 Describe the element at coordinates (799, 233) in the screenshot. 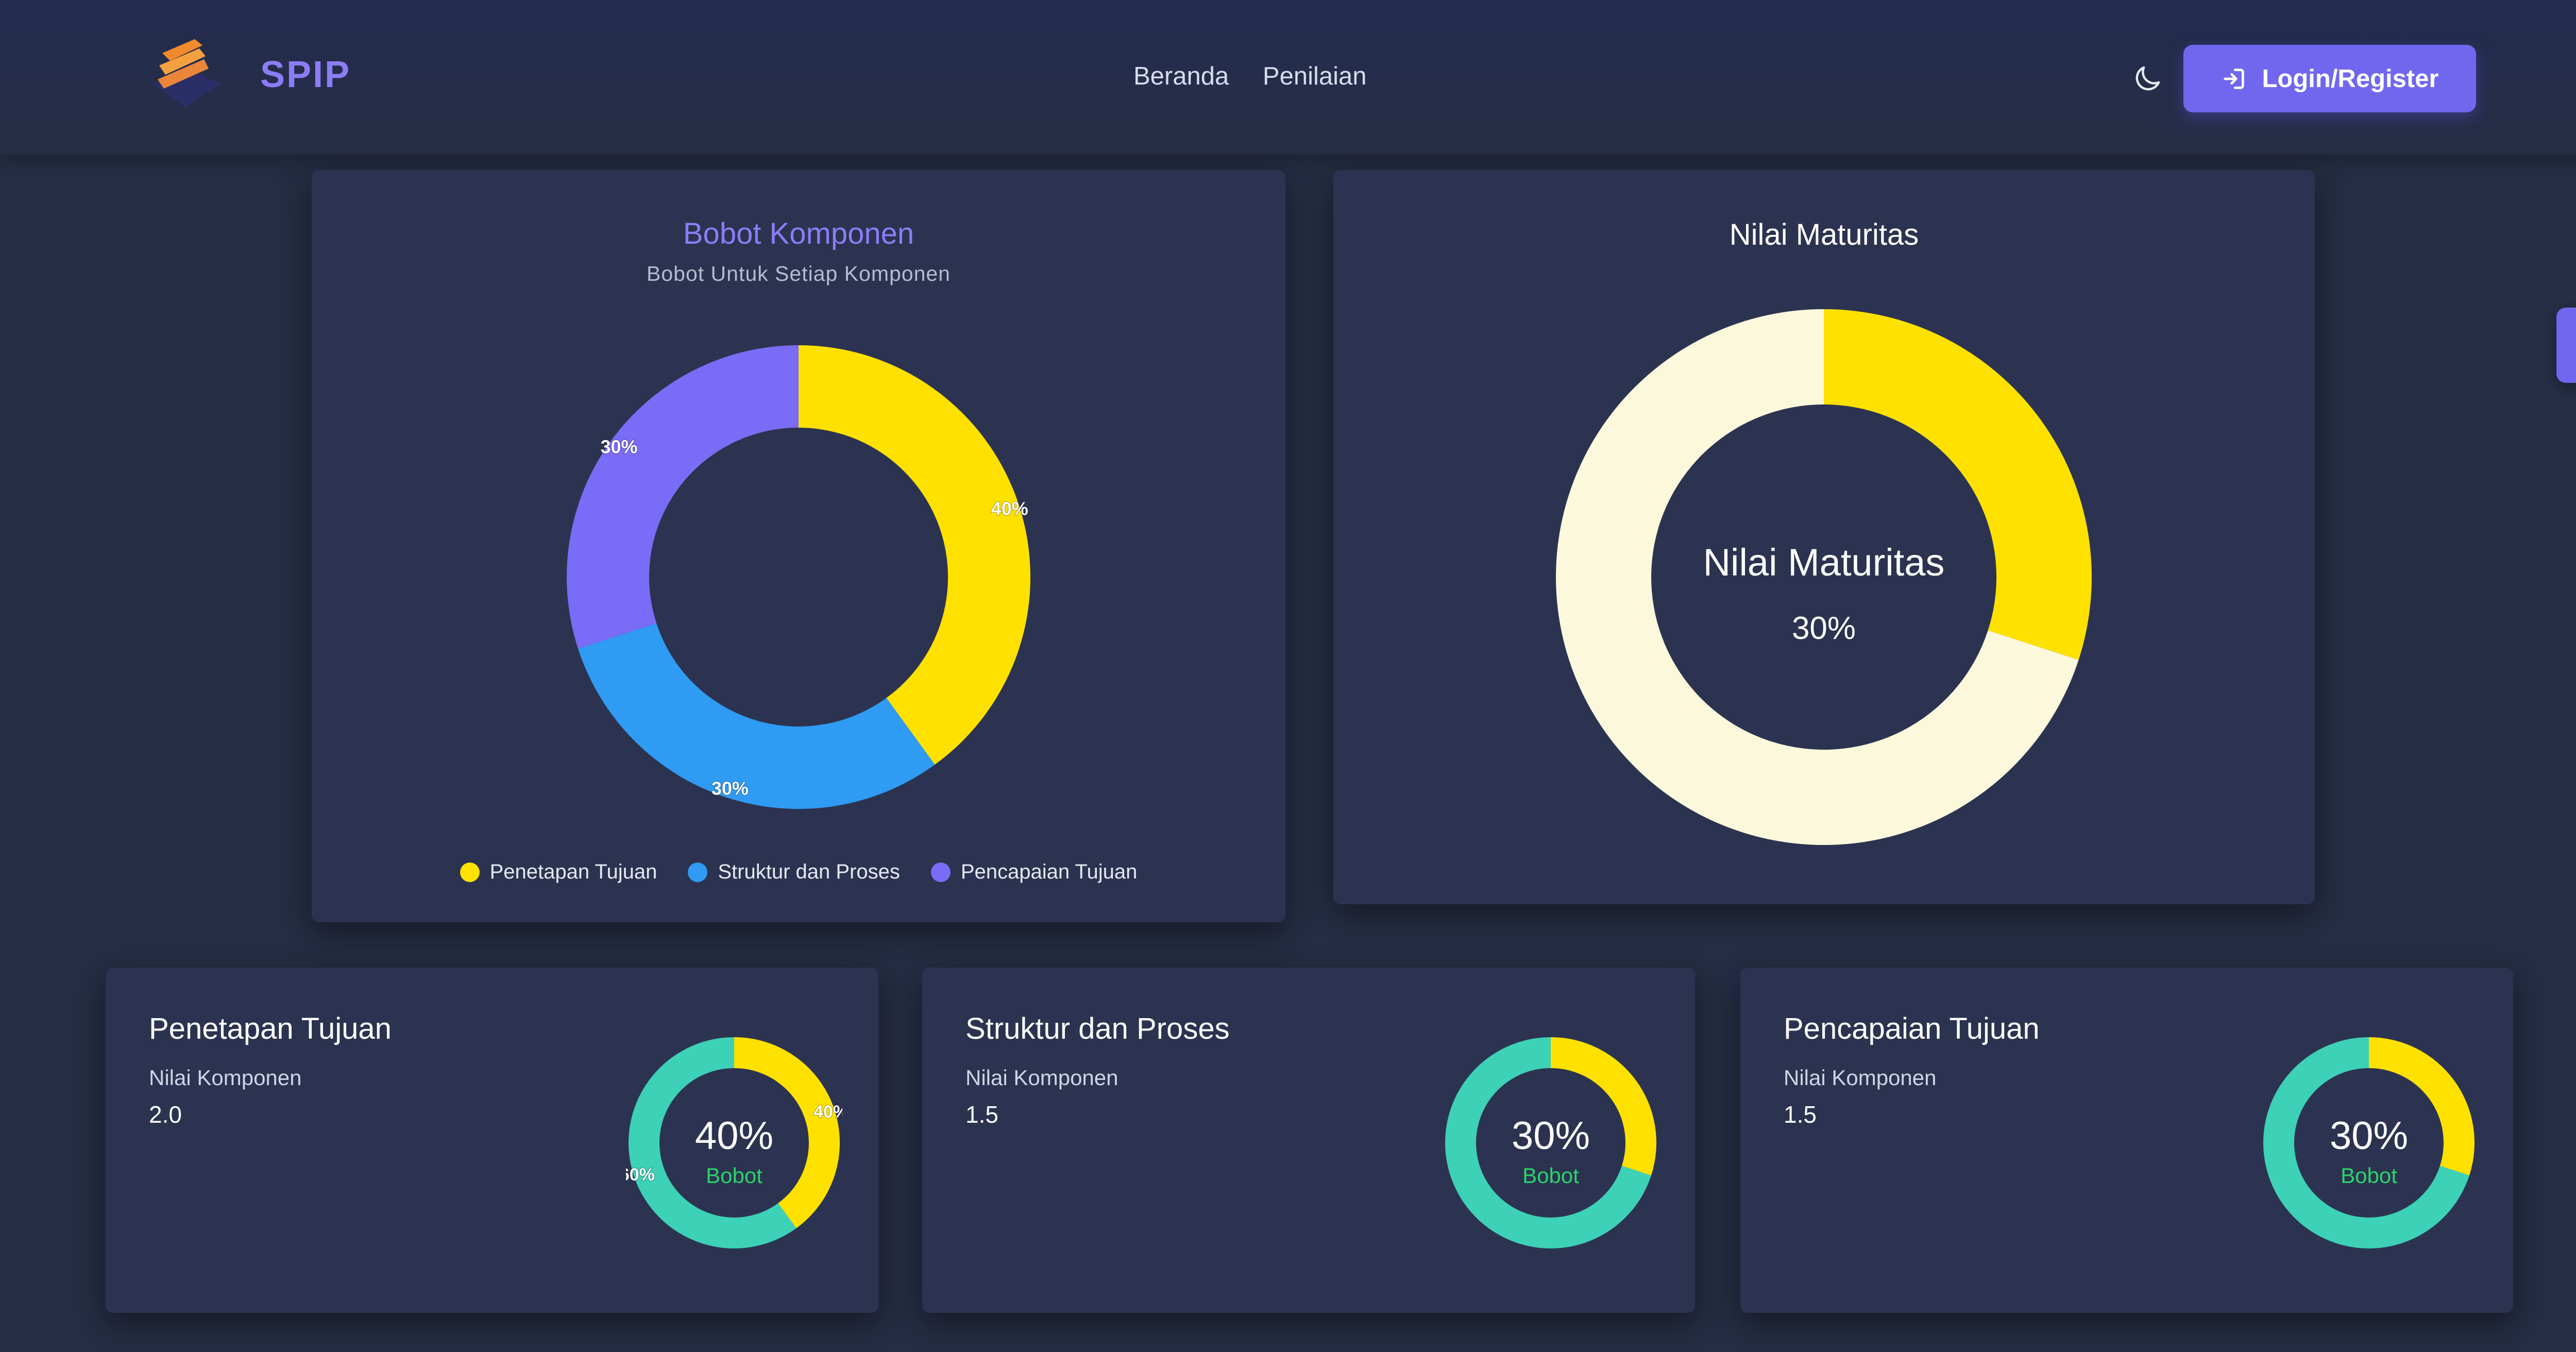

I see `bobot-komponen-title: Bobot Komponen` at that location.